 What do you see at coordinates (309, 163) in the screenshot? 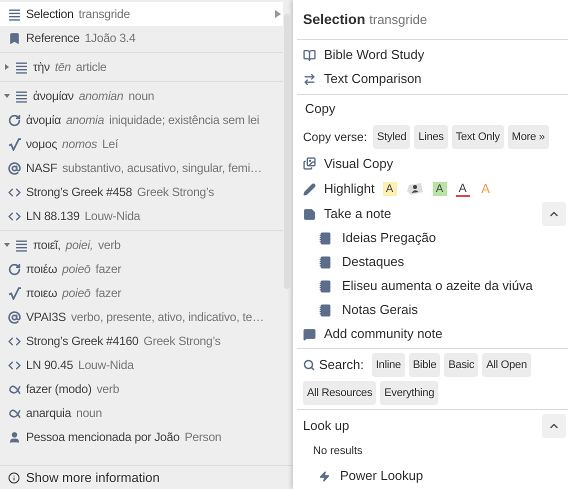
I see `images-icon` at bounding box center [309, 163].